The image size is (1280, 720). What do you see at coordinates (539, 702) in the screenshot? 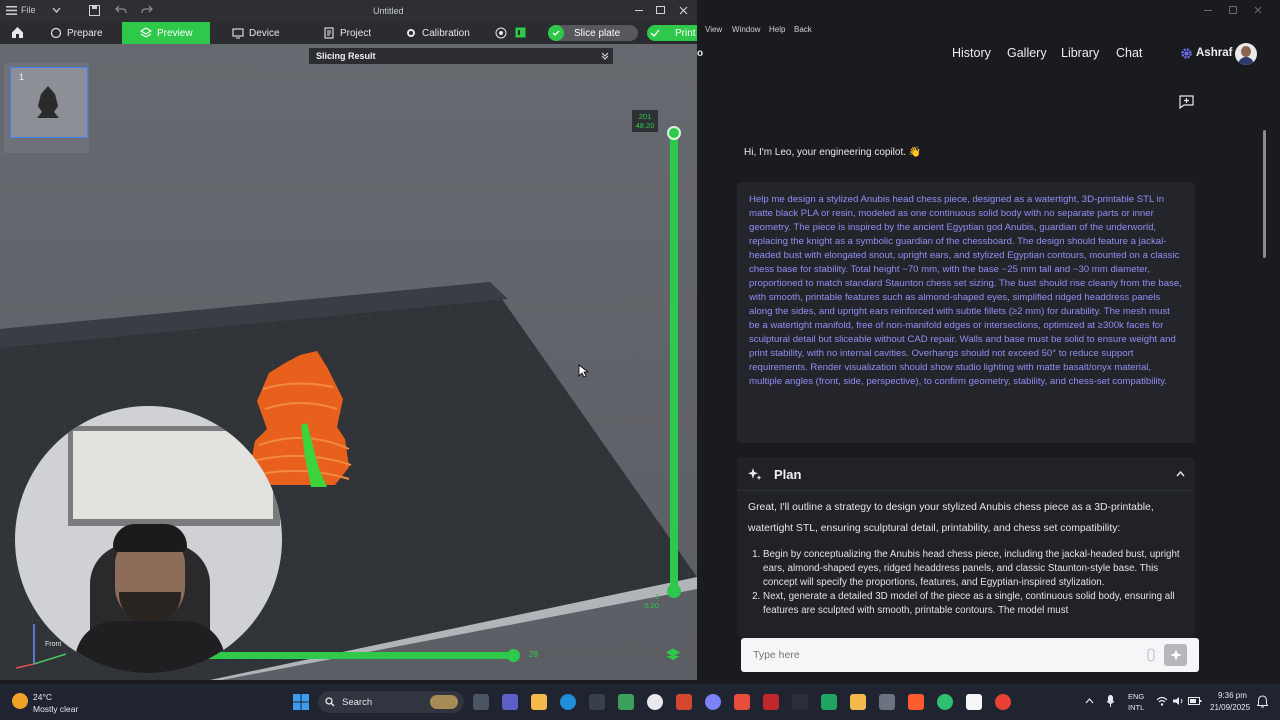
I see `file-explorer-icon` at bounding box center [539, 702].